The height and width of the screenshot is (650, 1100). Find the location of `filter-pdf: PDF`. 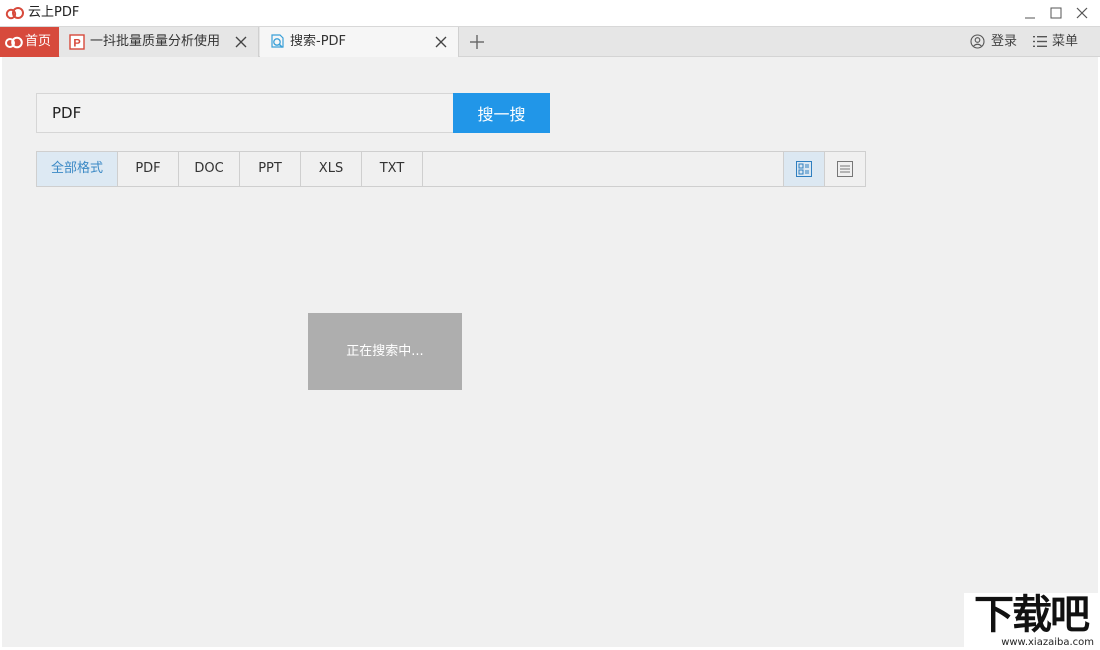

filter-pdf: PDF is located at coordinates (148, 169).